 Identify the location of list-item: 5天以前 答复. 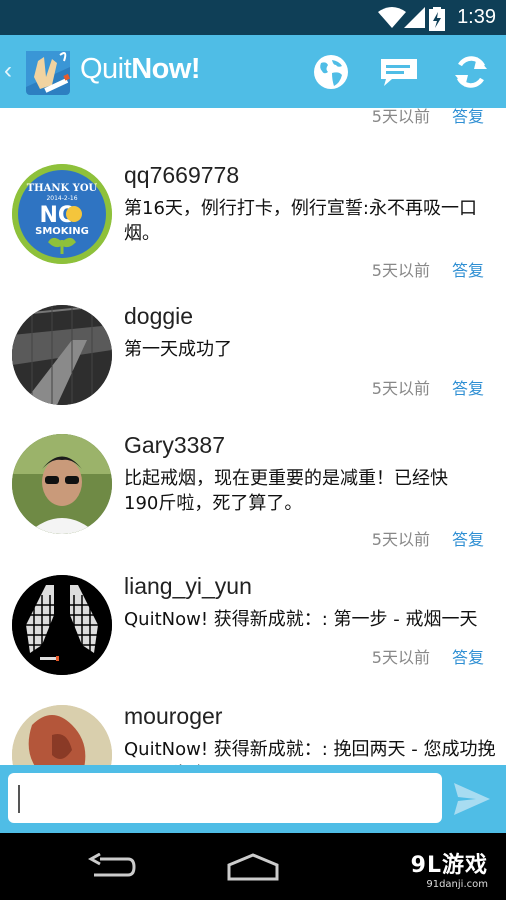
(253, 123).